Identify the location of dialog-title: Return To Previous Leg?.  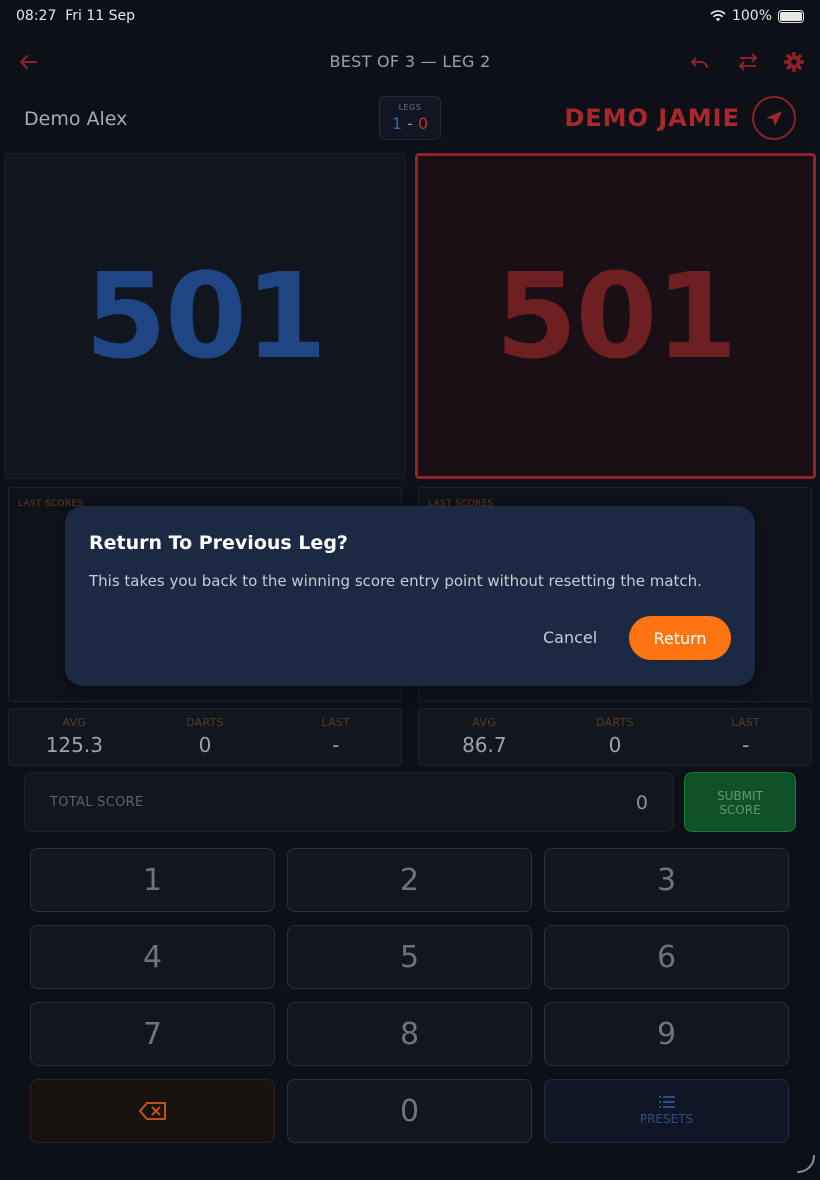
(218, 543).